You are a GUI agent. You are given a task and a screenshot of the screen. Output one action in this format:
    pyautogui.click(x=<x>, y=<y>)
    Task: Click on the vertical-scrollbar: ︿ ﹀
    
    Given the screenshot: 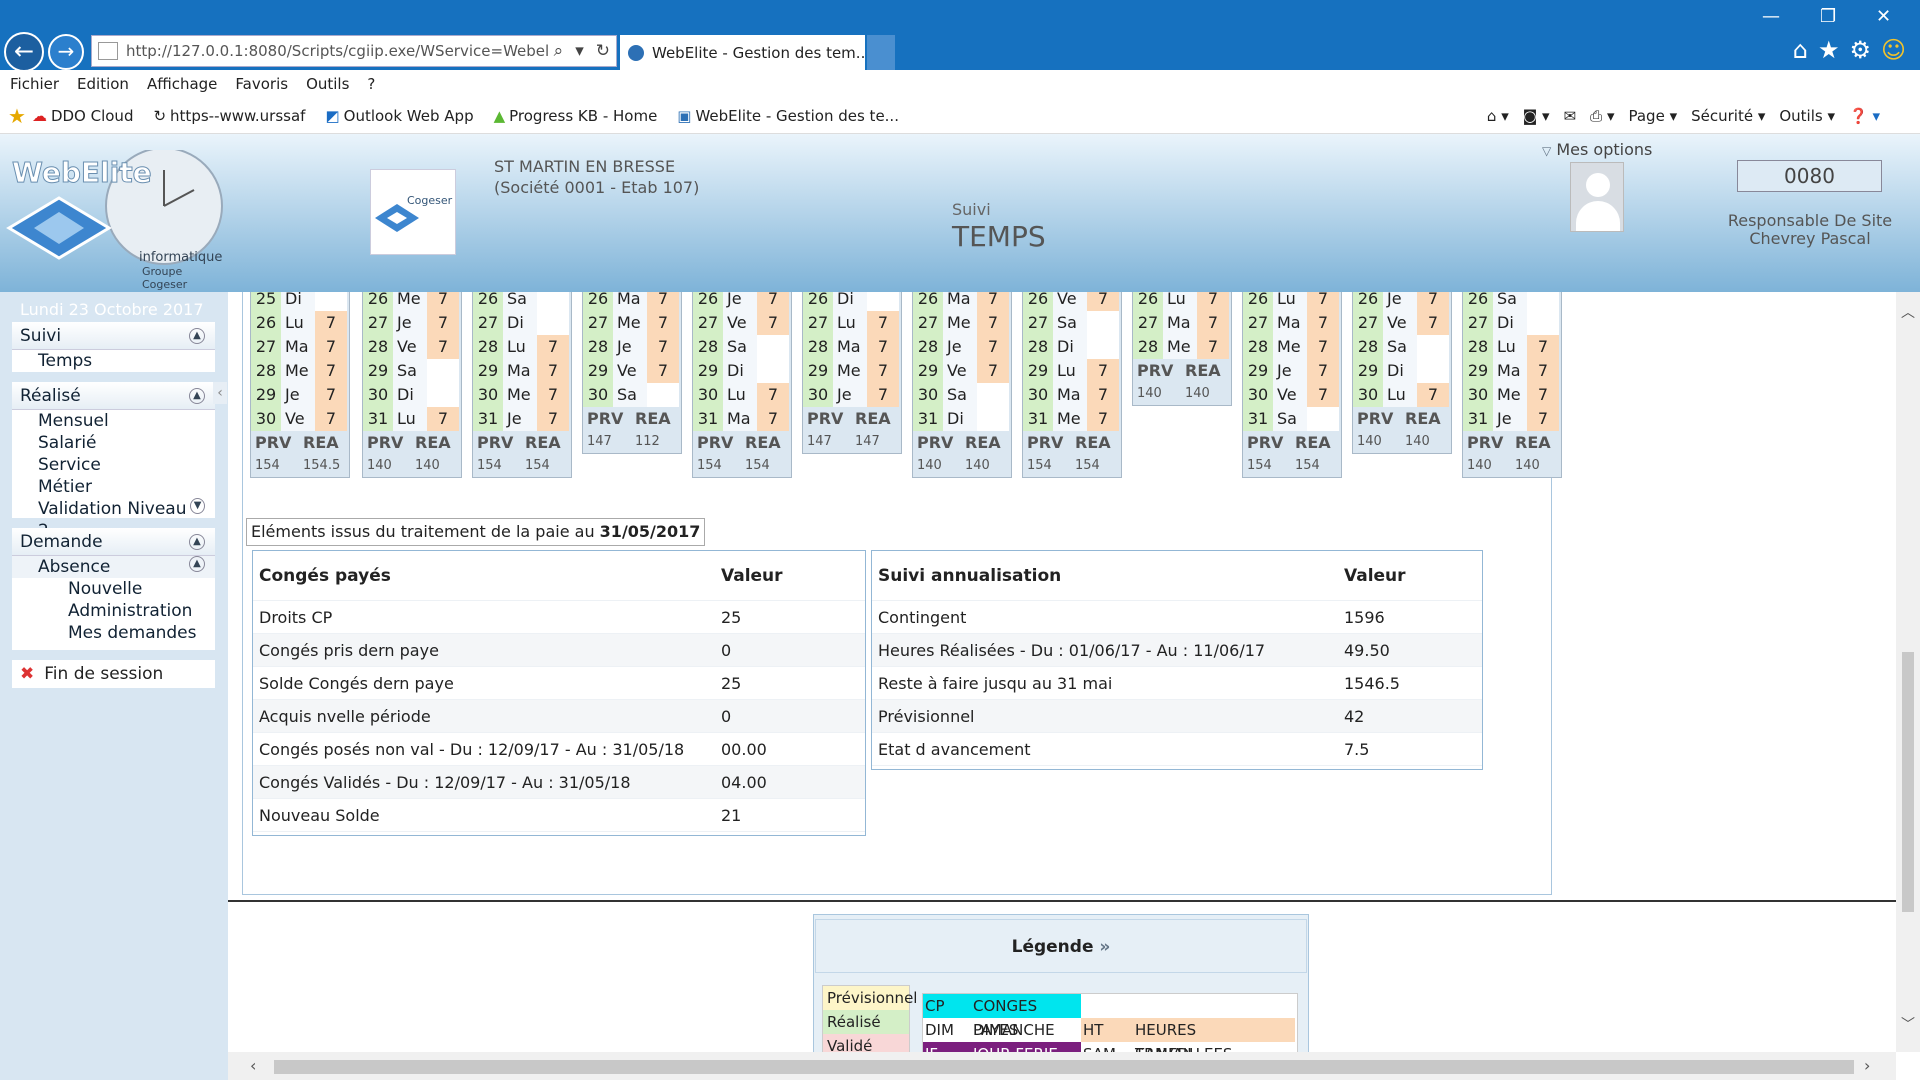 What is the action you would take?
    pyautogui.click(x=1908, y=672)
    